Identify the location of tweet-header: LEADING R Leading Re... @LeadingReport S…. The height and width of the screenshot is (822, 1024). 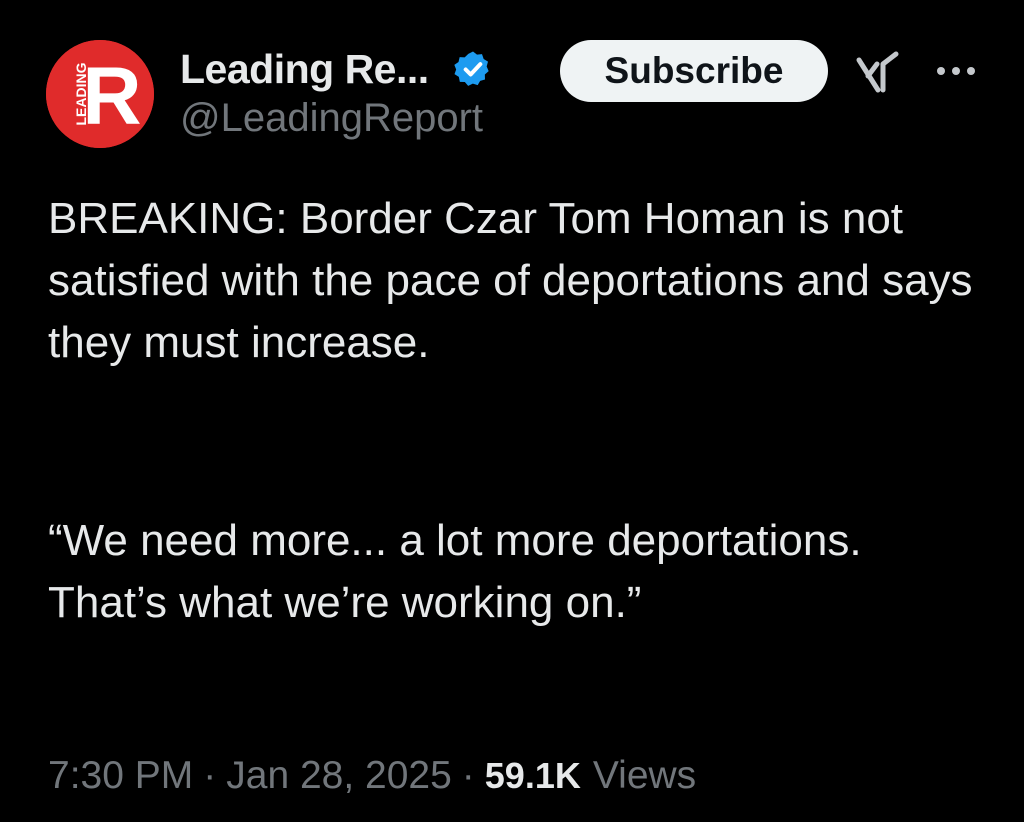
(514, 94).